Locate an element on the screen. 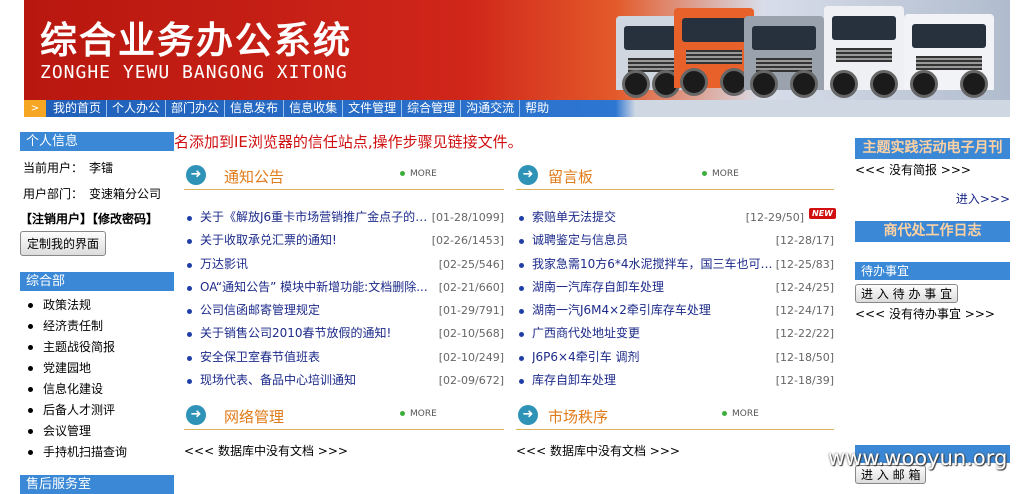 The image size is (1034, 494). market-empty-message: <<< 数据库中没有文档 >>> is located at coordinates (598, 451).